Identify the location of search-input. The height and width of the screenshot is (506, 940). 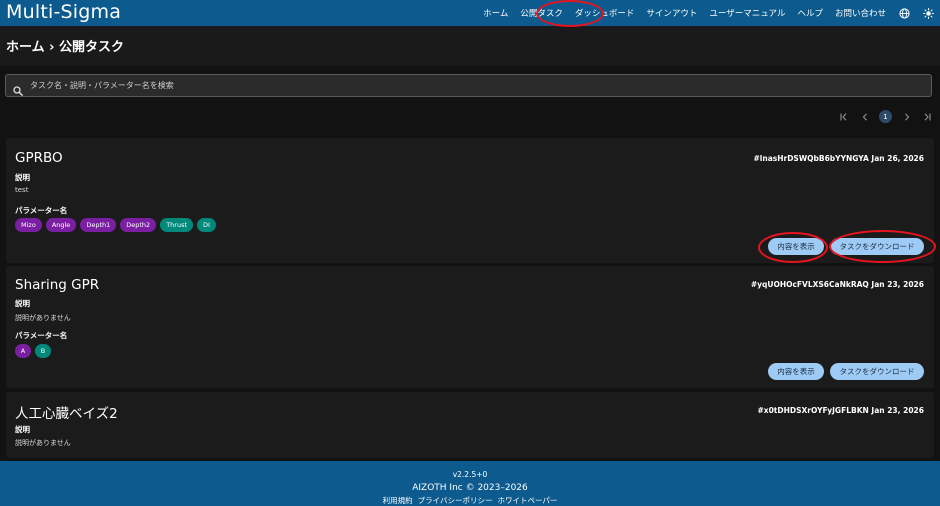
(470, 85).